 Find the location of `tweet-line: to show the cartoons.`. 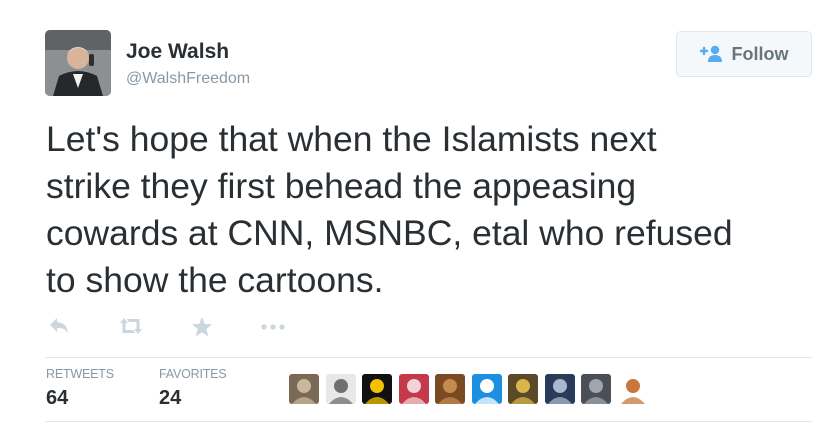

tweet-line: to show the cartoons. is located at coordinates (215, 280).